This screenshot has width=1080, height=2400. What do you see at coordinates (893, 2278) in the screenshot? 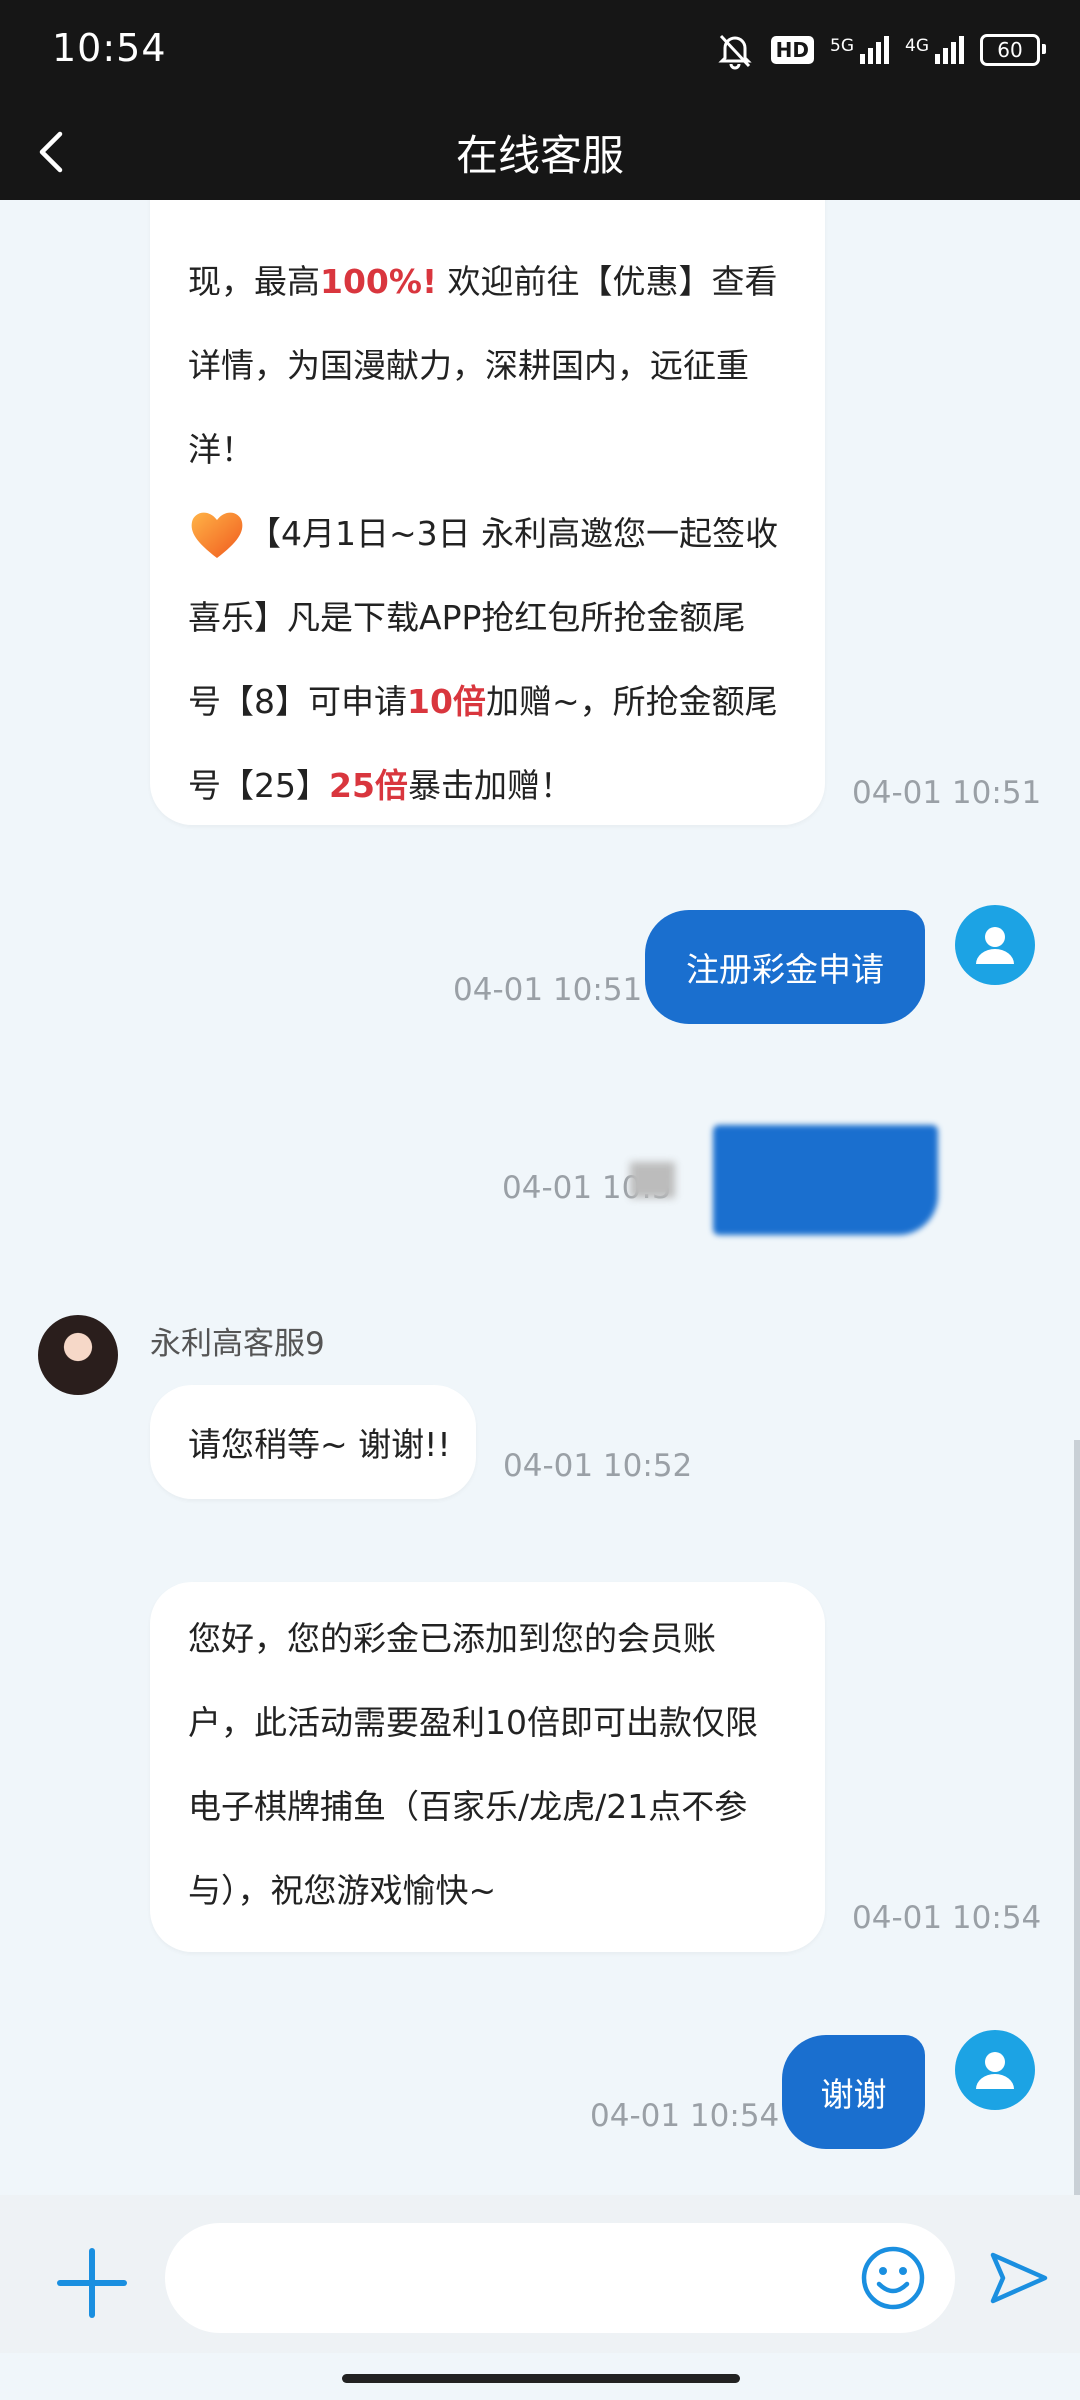
I see `emoji-icon` at bounding box center [893, 2278].